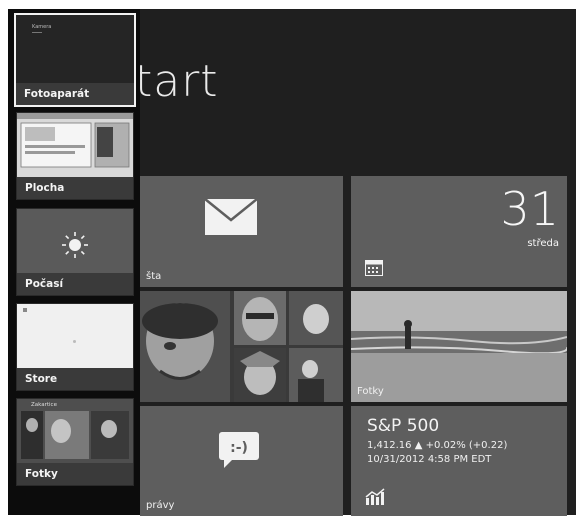 This screenshot has height=516, width=578. Describe the element at coordinates (160, 505) in the screenshot. I see `tile-messaging-caption: právy` at that location.